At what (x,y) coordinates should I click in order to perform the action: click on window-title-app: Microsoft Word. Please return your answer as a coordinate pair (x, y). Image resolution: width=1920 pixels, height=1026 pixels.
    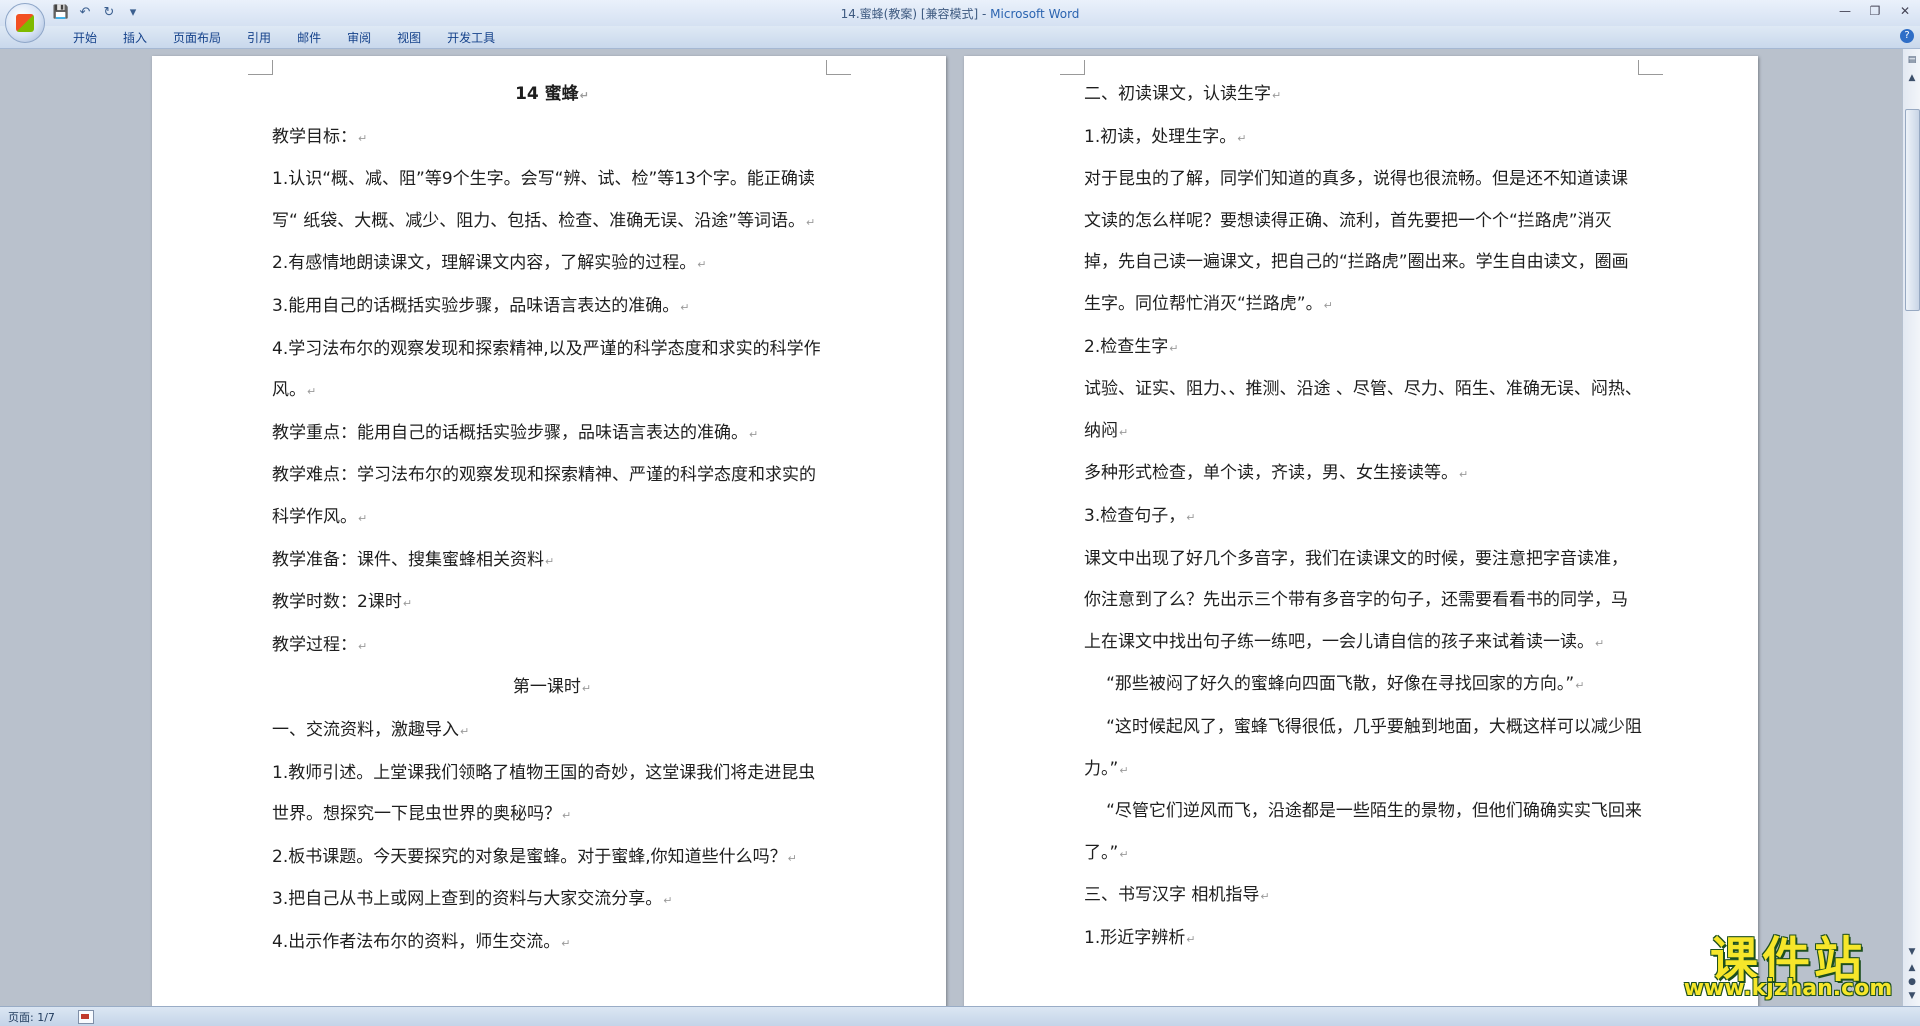
    Looking at the image, I should click on (1035, 14).